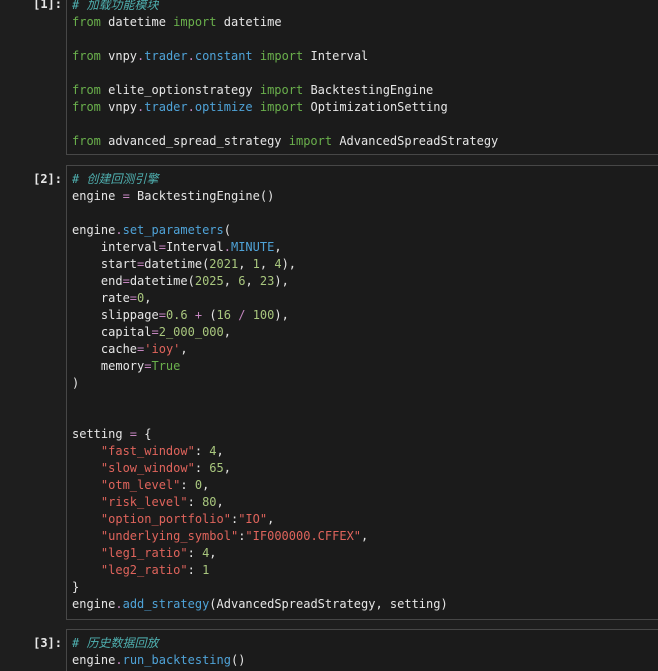 The width and height of the screenshot is (658, 671). Describe the element at coordinates (253, 519) in the screenshot. I see `code-token: "IO"` at that location.